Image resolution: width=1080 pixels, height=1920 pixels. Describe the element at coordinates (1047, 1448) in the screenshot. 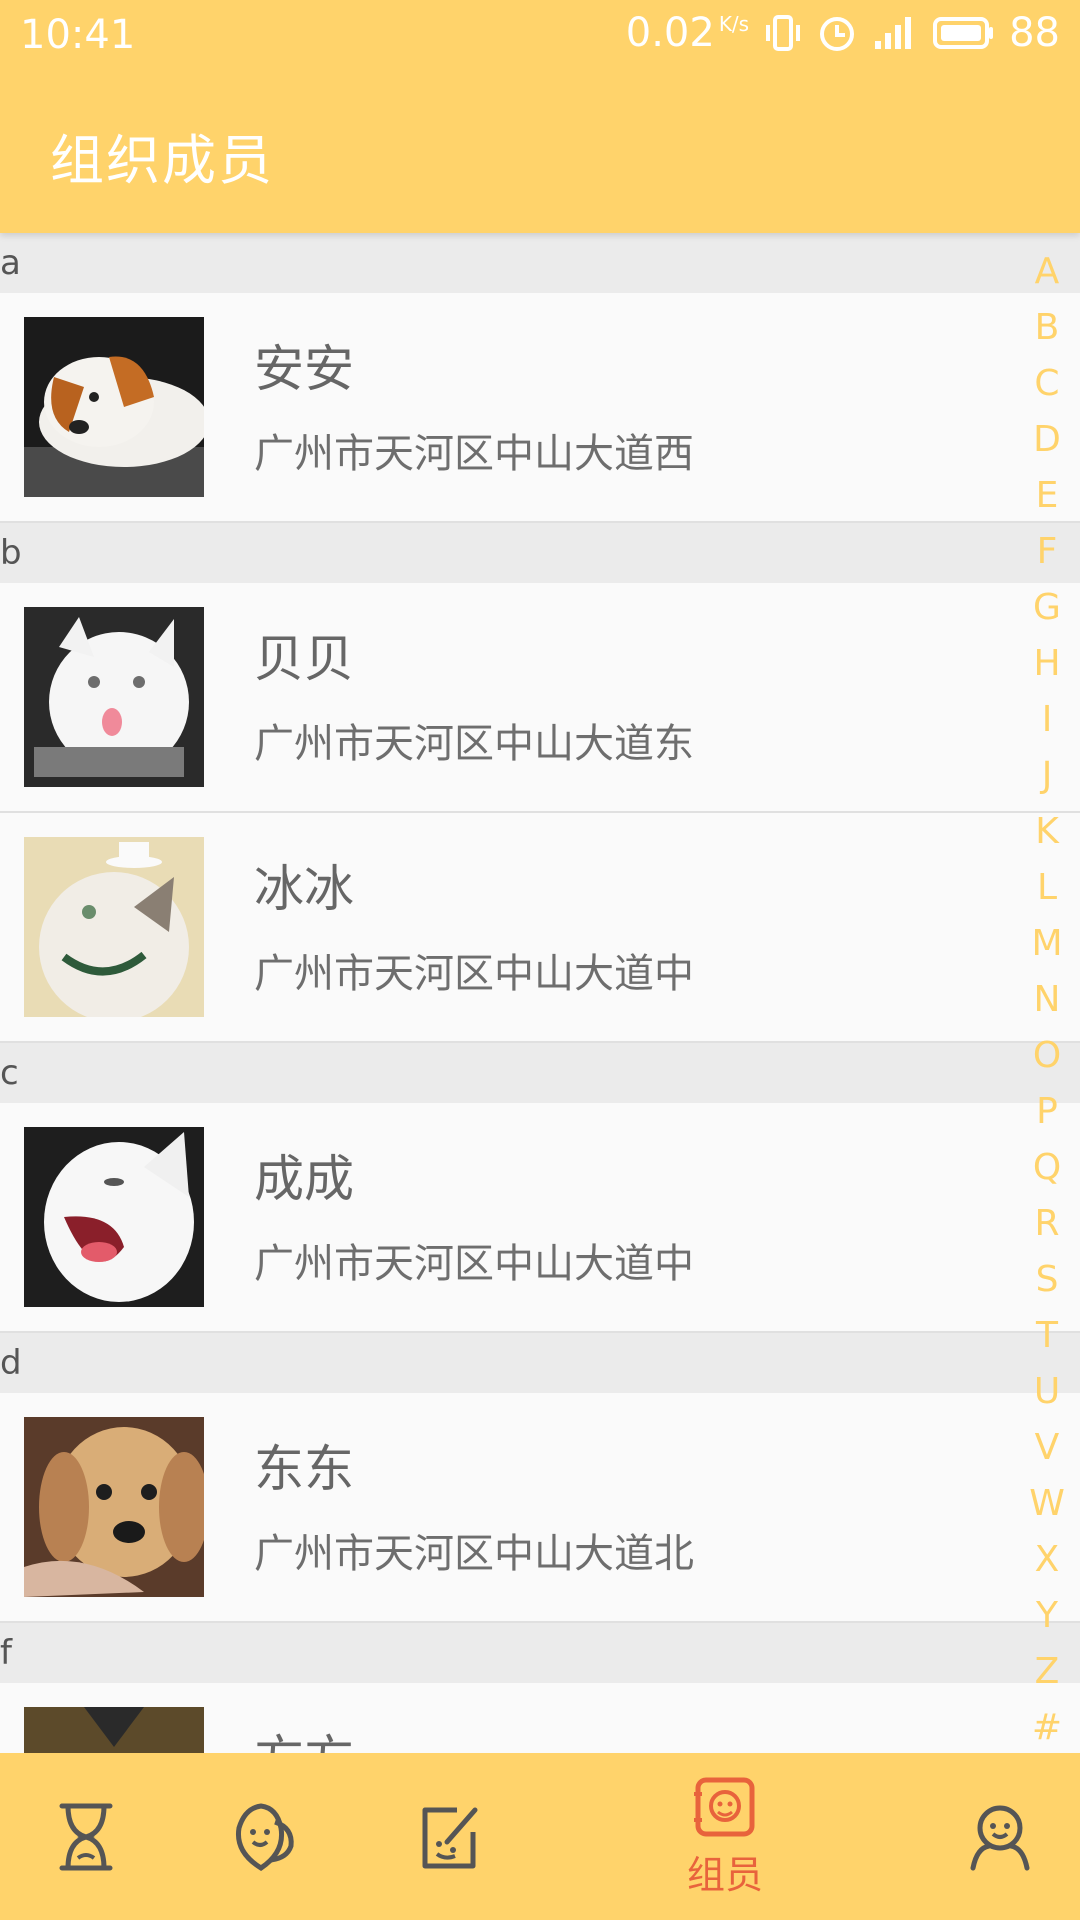

I see `index-letter: V` at that location.